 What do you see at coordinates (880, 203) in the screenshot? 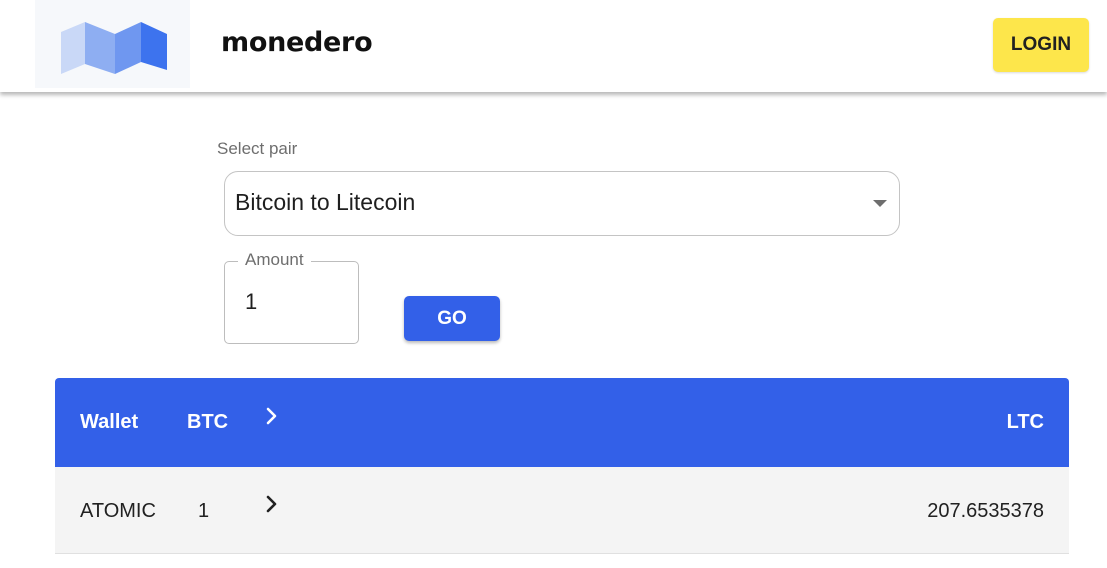
I see `caret-down-icon` at bounding box center [880, 203].